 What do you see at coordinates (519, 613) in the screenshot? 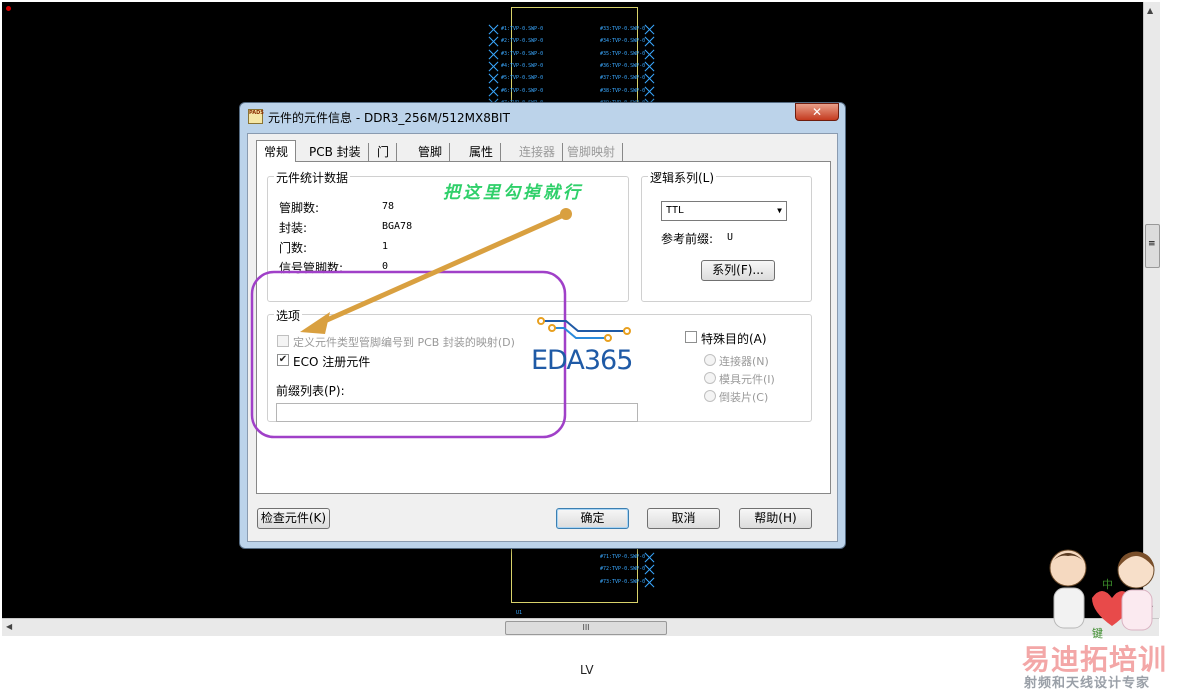
I see `component-ref-label: U1` at bounding box center [519, 613].